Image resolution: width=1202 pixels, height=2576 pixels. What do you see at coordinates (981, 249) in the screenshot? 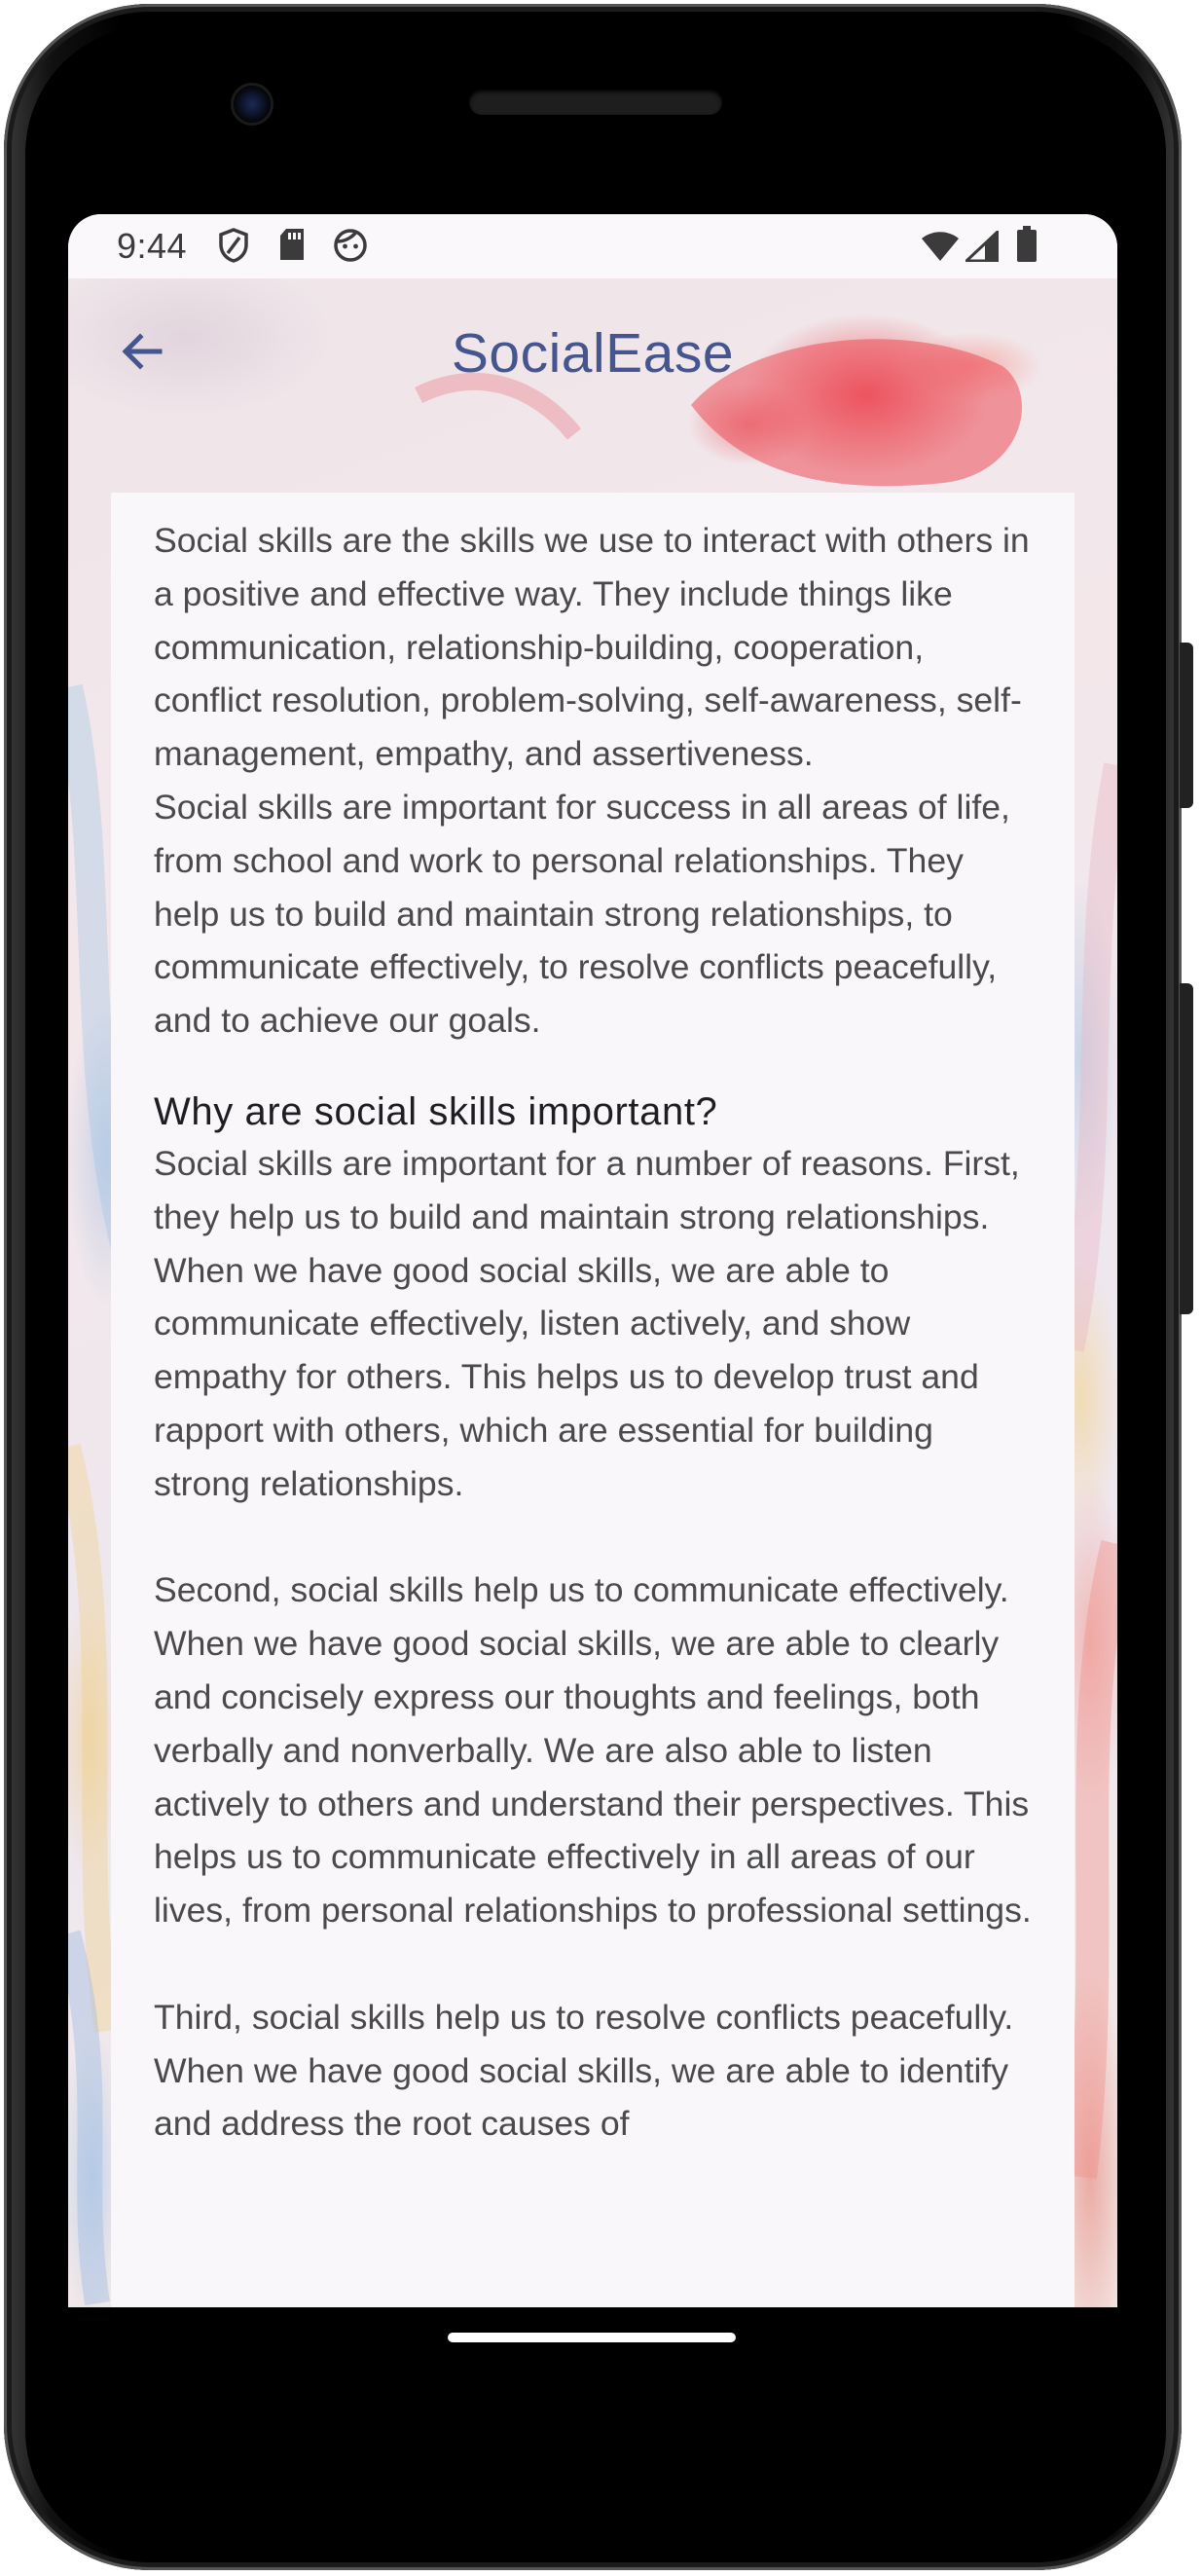
I see `signal-icon` at bounding box center [981, 249].